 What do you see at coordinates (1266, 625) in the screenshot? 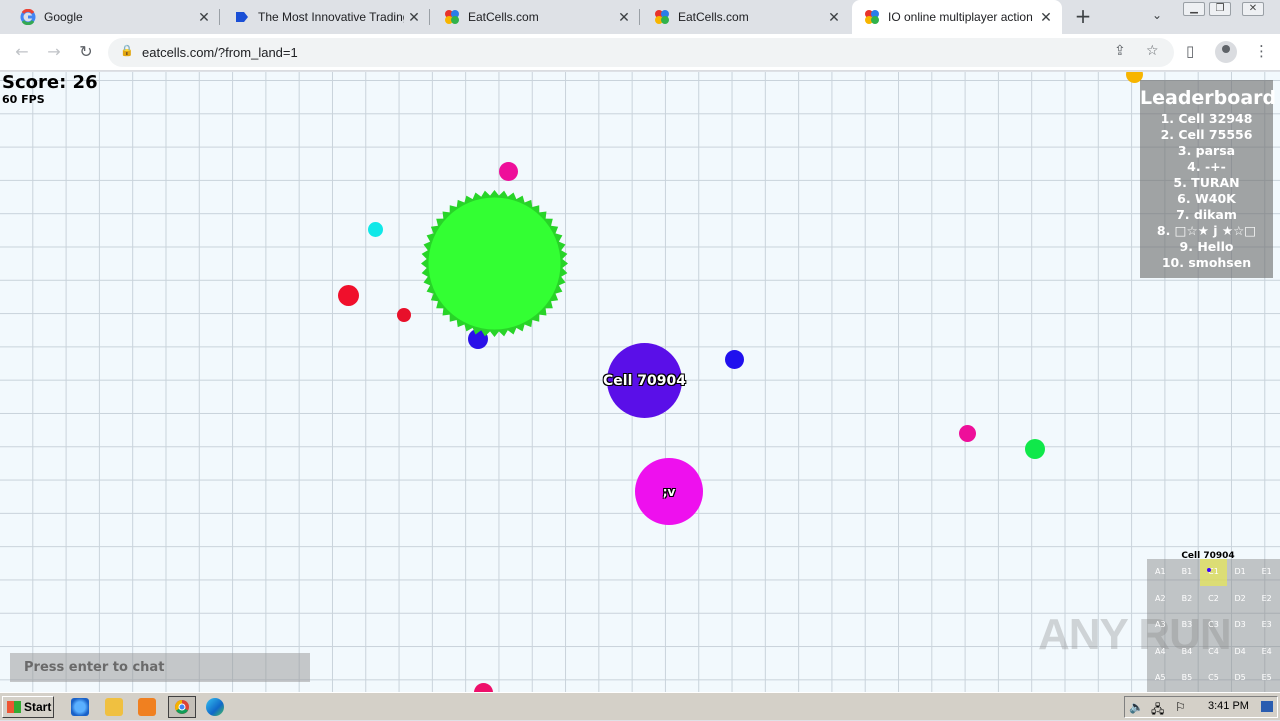
I see `minimap-sector: E3` at bounding box center [1266, 625].